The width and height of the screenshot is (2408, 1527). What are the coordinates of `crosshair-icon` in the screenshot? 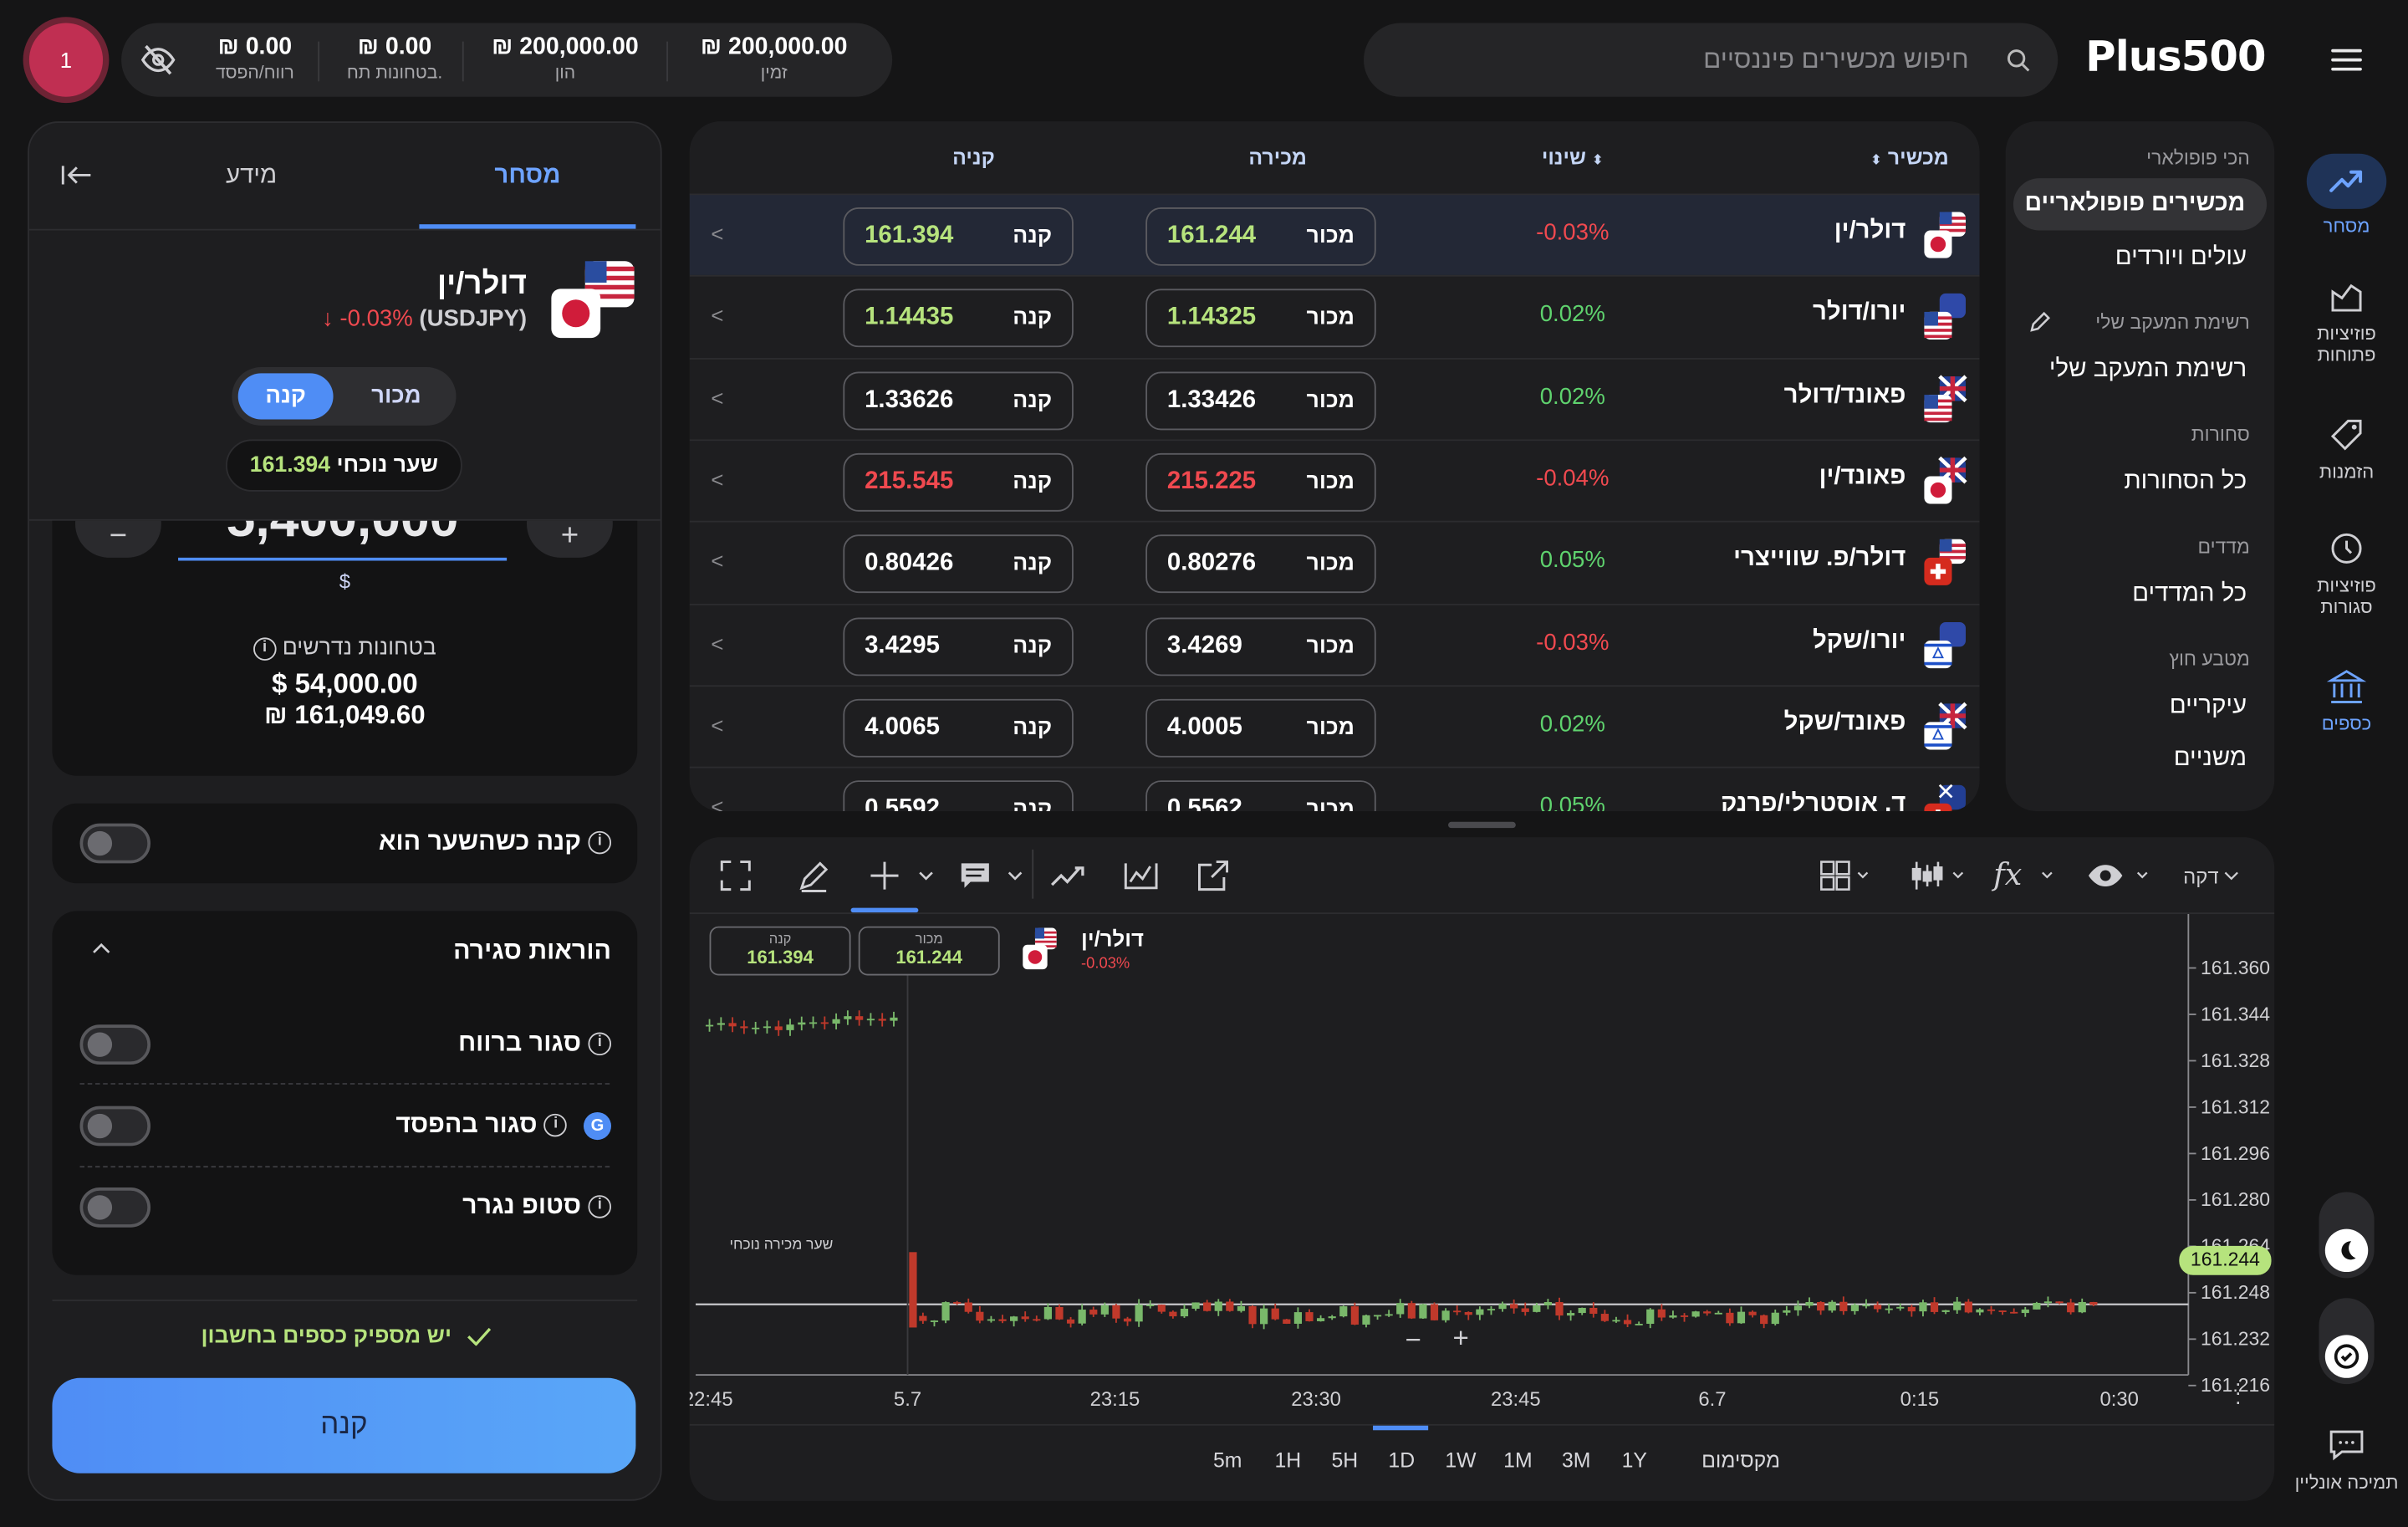 It's located at (884, 876).